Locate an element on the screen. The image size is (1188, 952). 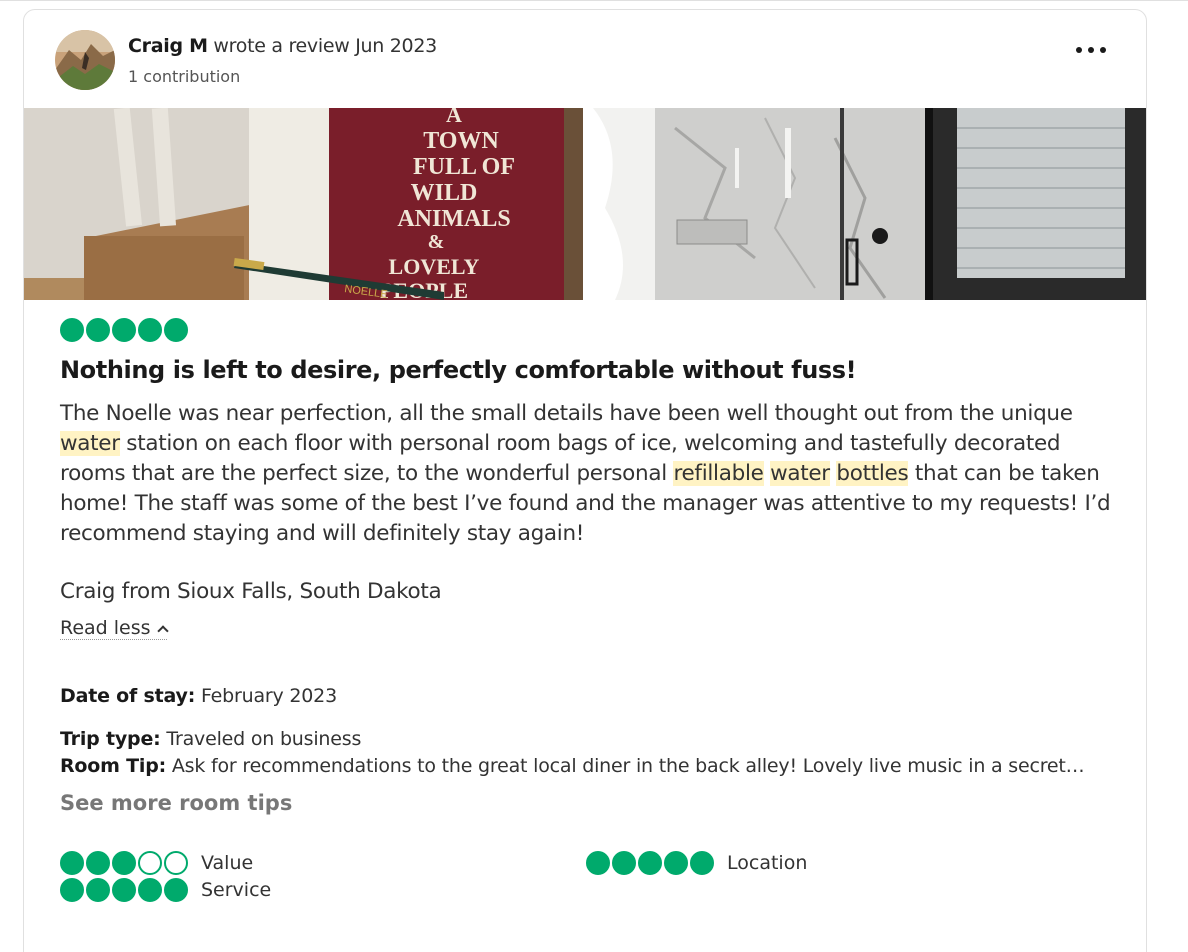
service-rating is located at coordinates (124, 890).